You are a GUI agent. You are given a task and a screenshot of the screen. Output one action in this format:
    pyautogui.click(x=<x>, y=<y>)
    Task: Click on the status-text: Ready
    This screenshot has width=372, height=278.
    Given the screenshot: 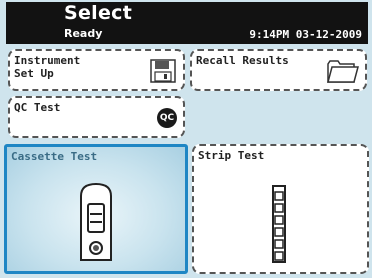 What is the action you would take?
    pyautogui.click(x=83, y=33)
    